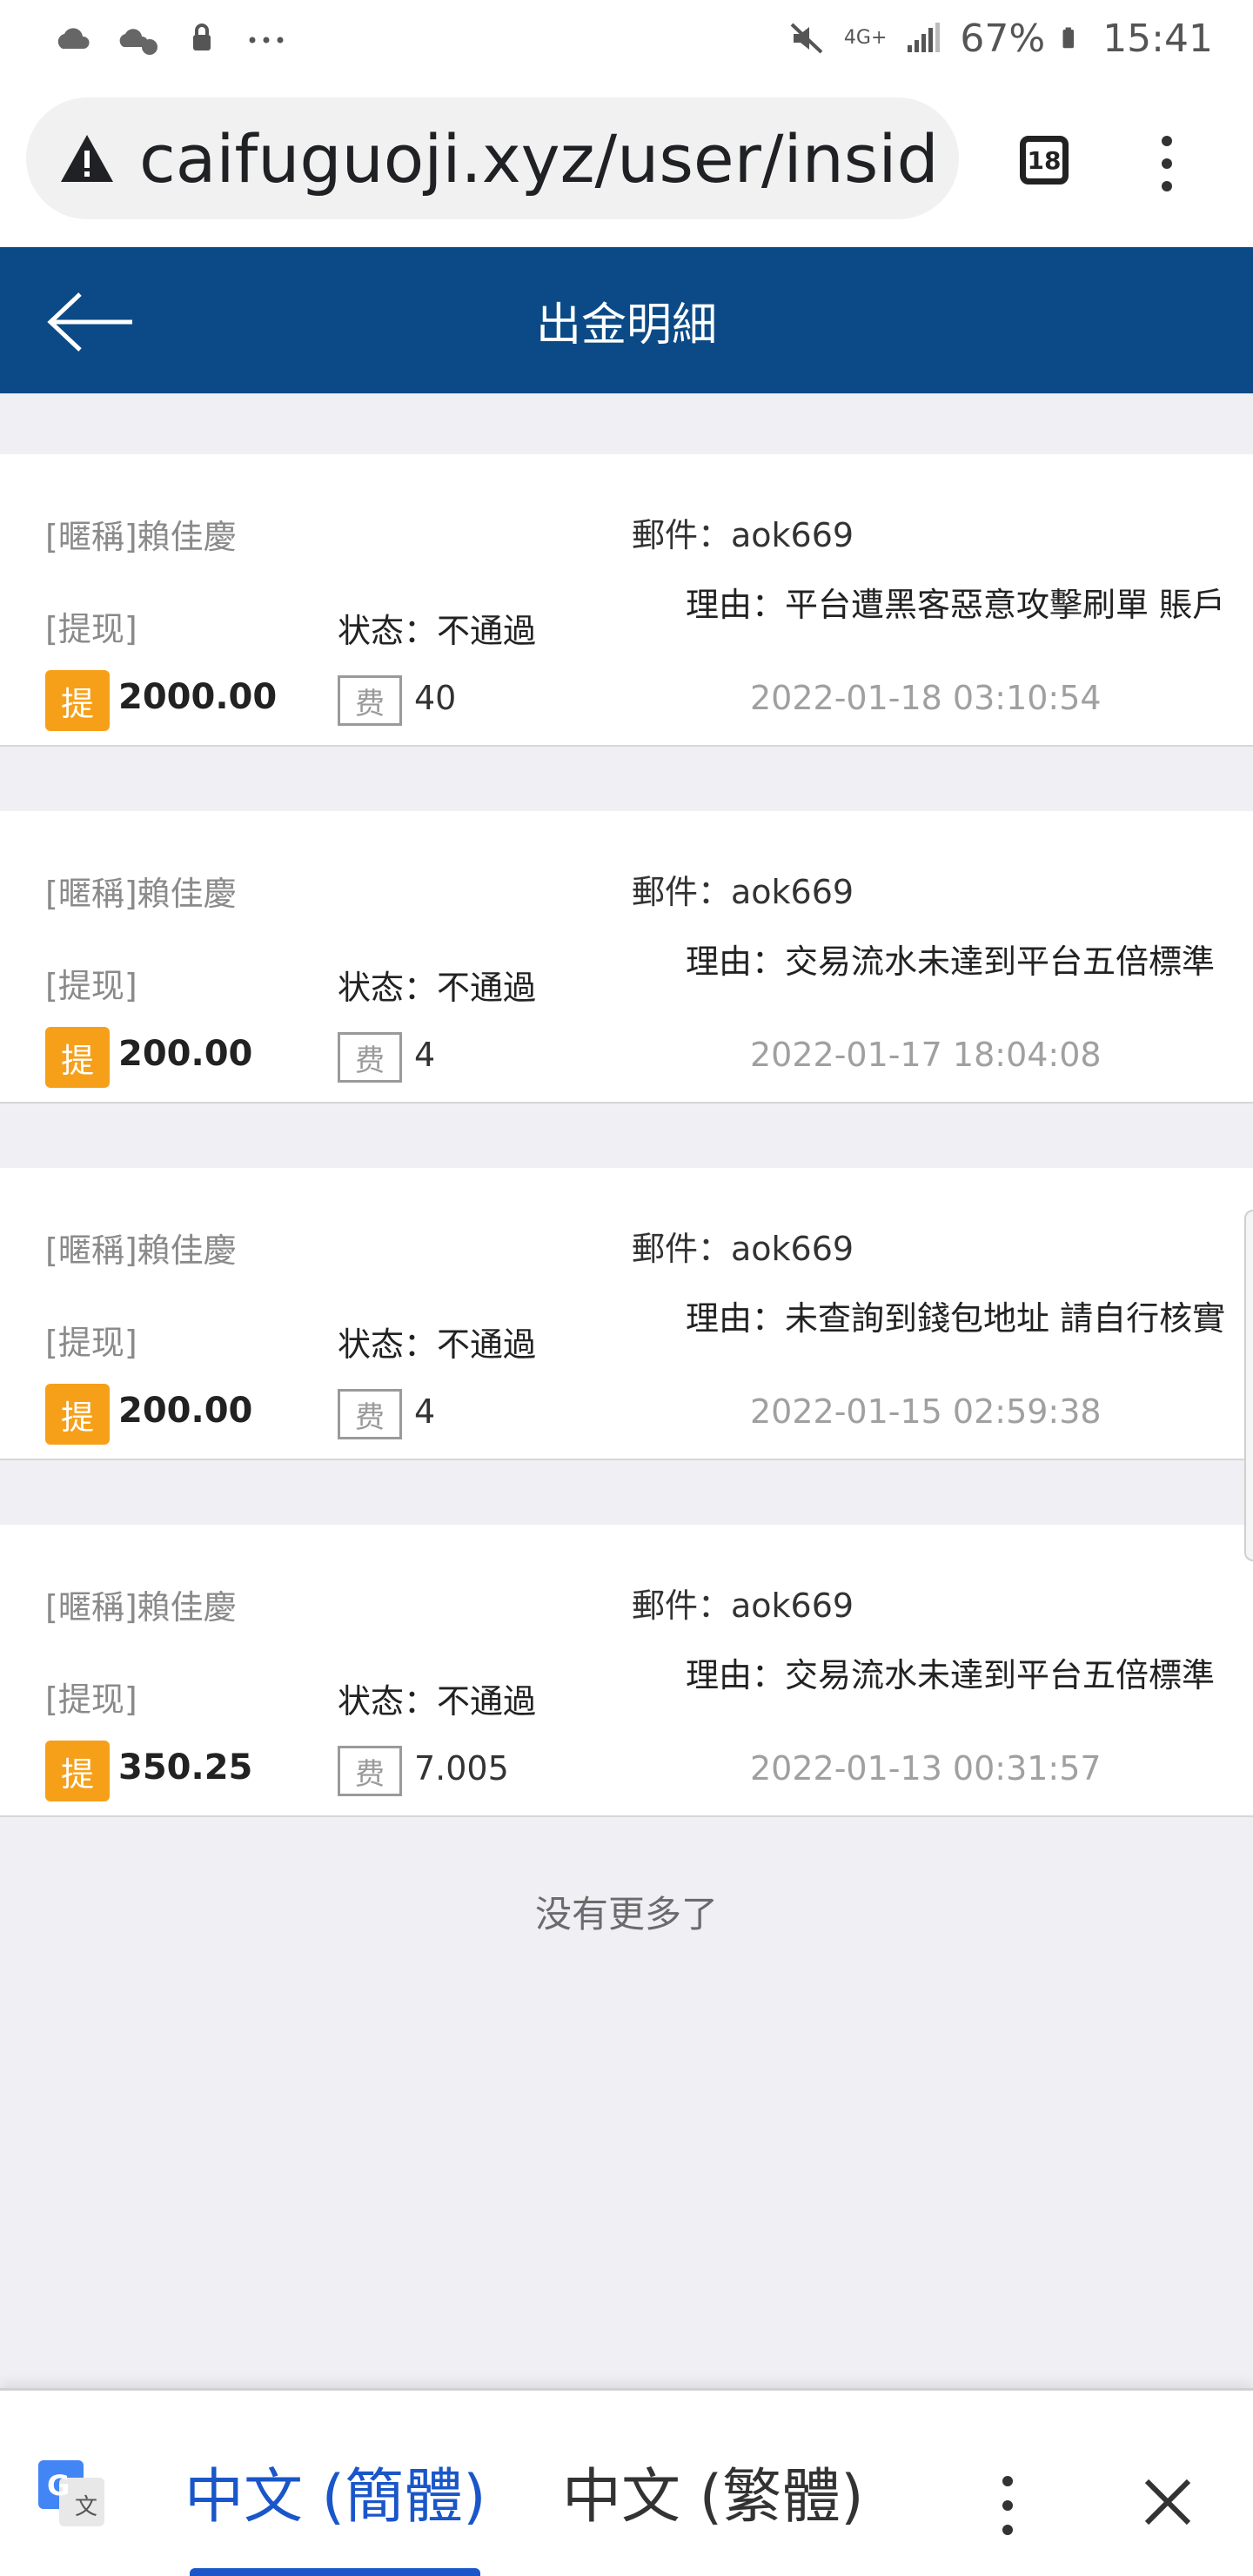 The height and width of the screenshot is (2576, 1253). Describe the element at coordinates (865, 38) in the screenshot. I see `network-type: 4G+` at that location.